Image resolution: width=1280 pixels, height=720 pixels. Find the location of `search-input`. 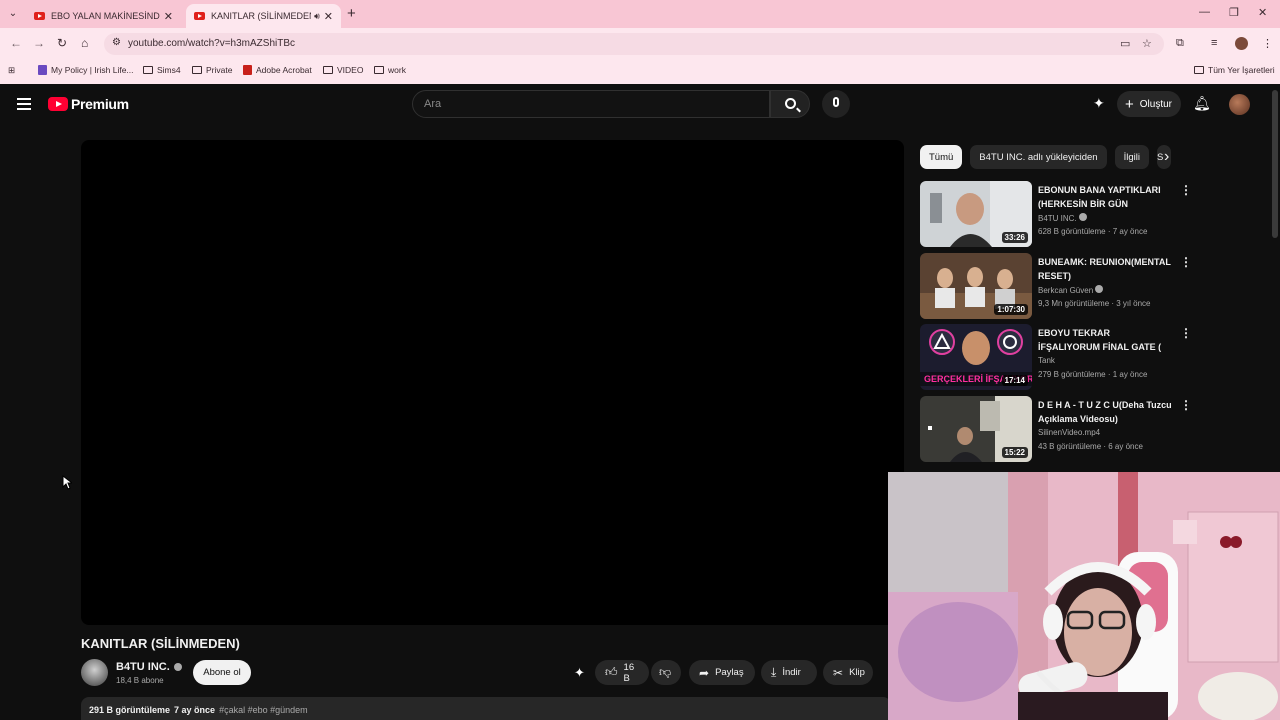

search-input is located at coordinates (591, 104).